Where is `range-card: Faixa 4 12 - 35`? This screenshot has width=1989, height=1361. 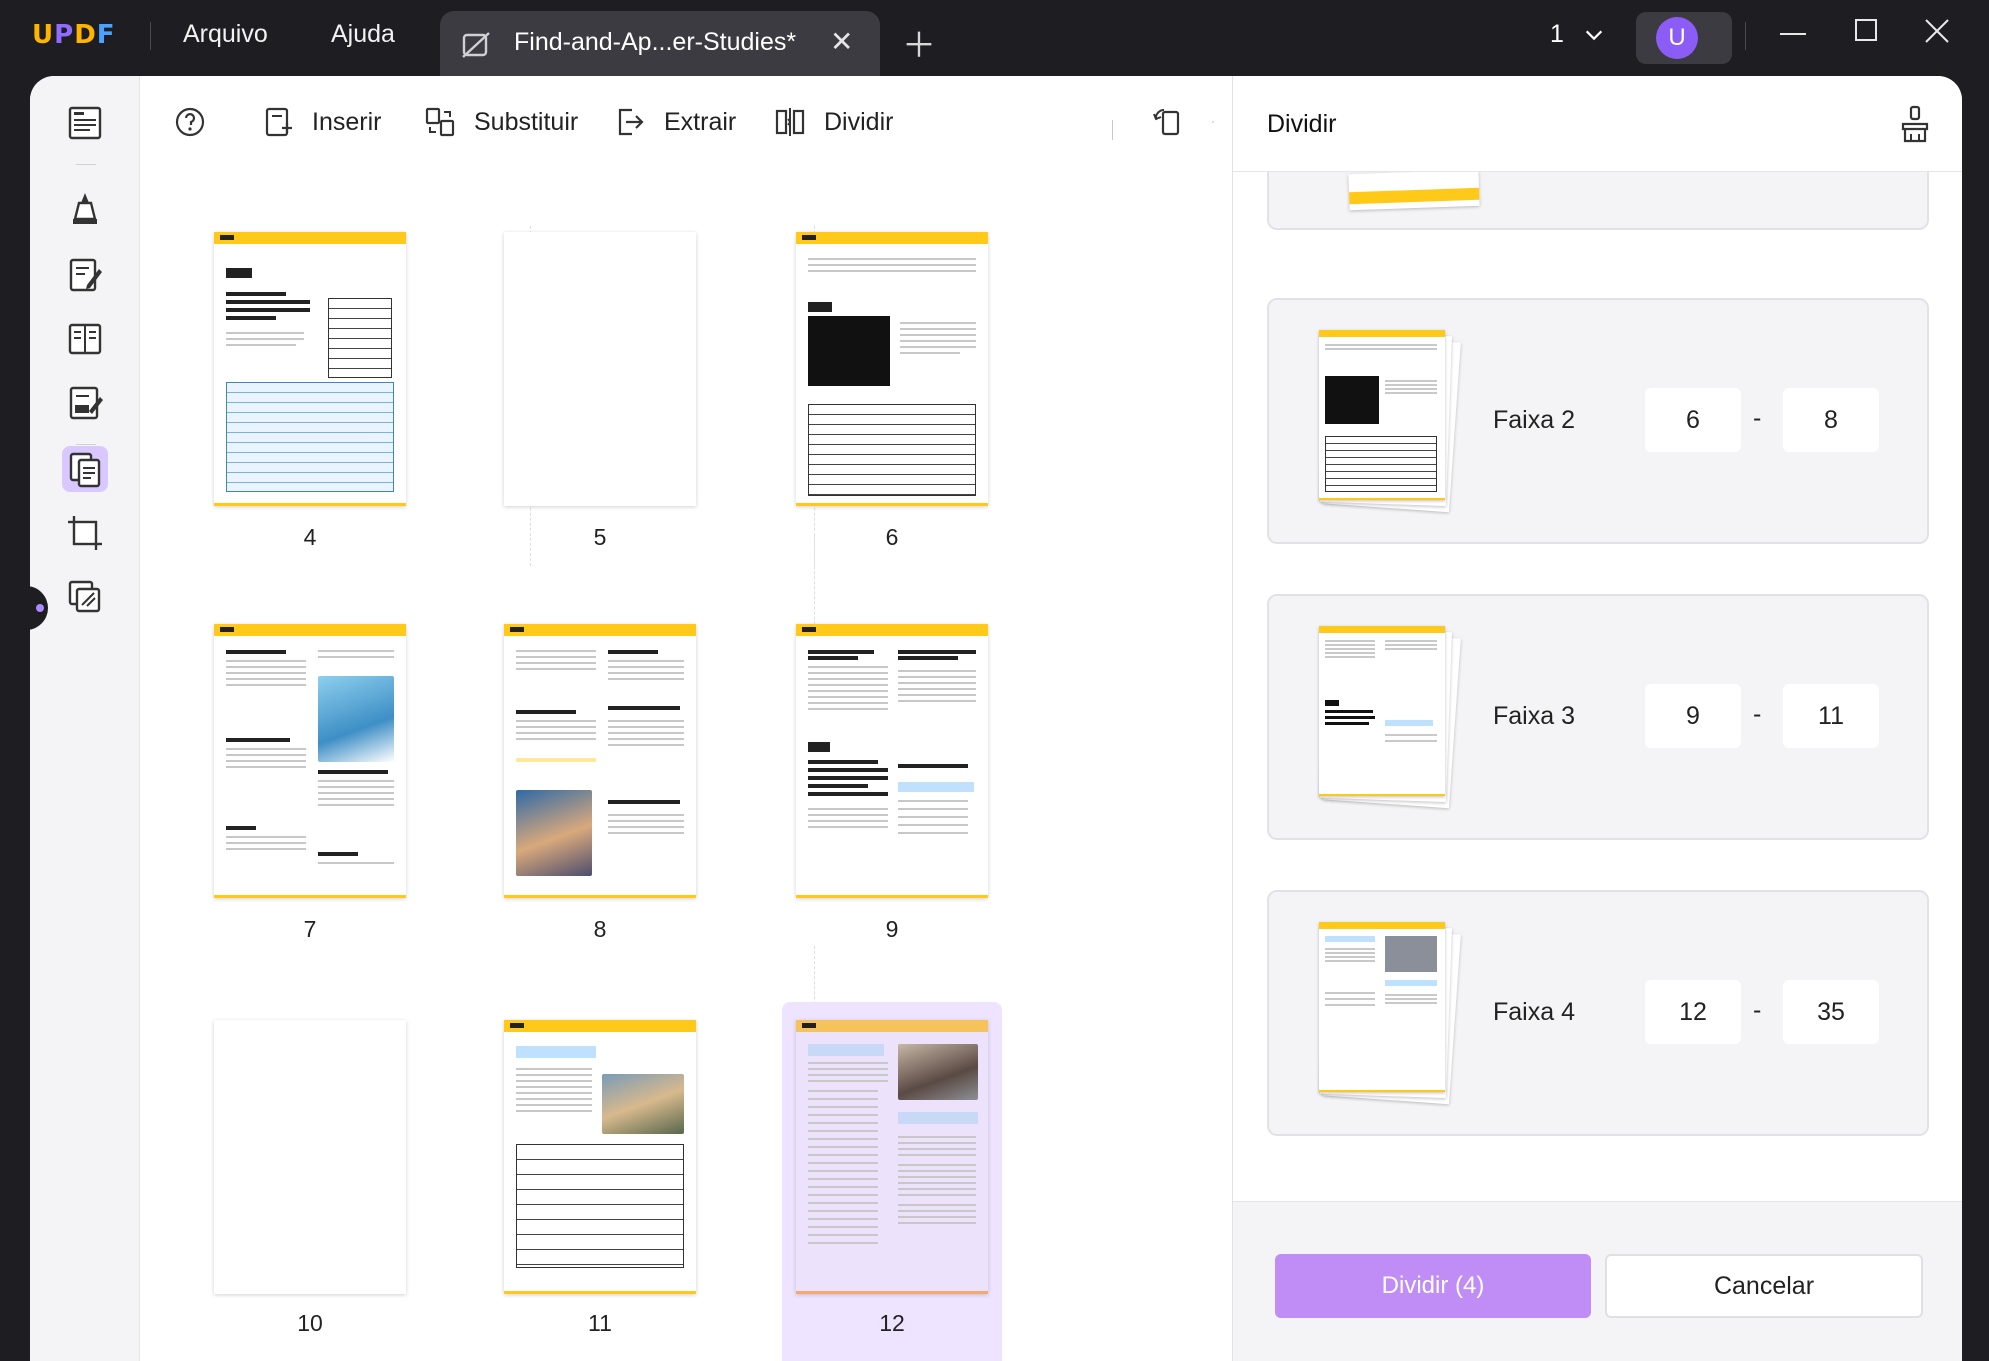 range-card: Faixa 4 12 - 35 is located at coordinates (1598, 1013).